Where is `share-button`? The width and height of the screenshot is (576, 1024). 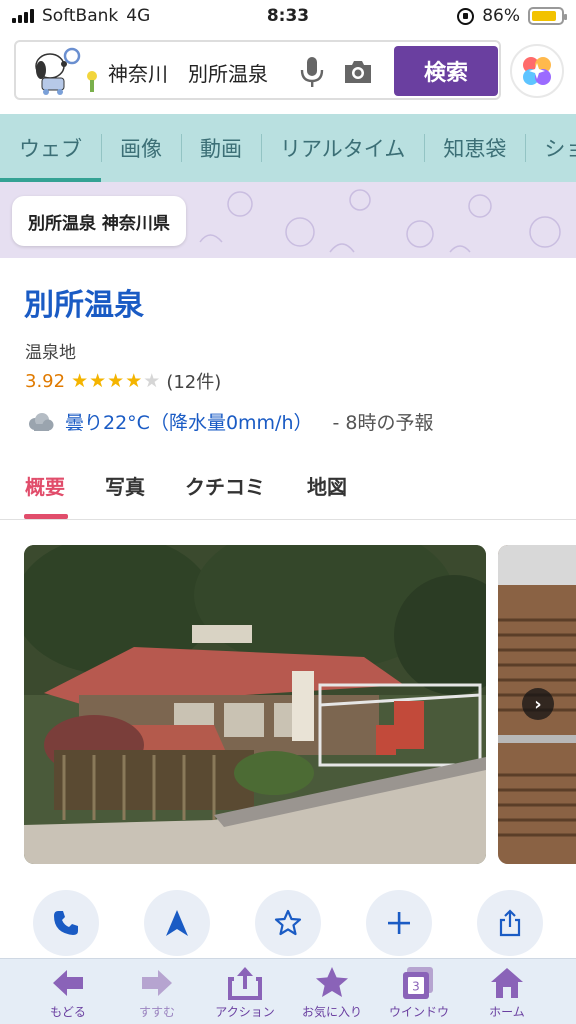
share-button is located at coordinates (510, 923).